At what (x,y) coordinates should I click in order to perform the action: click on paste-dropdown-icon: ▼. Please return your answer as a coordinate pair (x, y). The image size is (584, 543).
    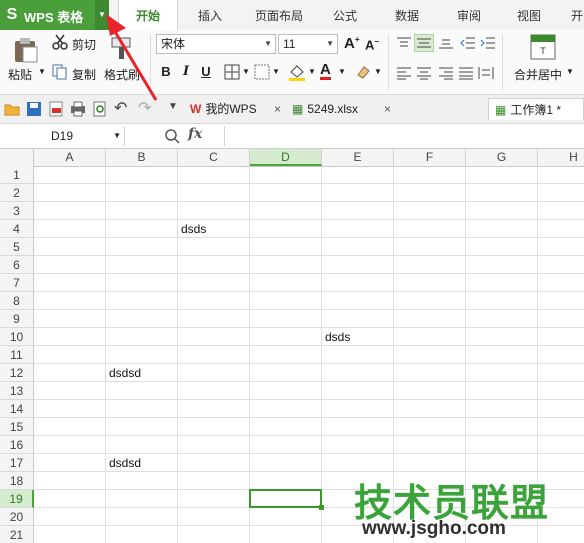
    Looking at the image, I should click on (42, 71).